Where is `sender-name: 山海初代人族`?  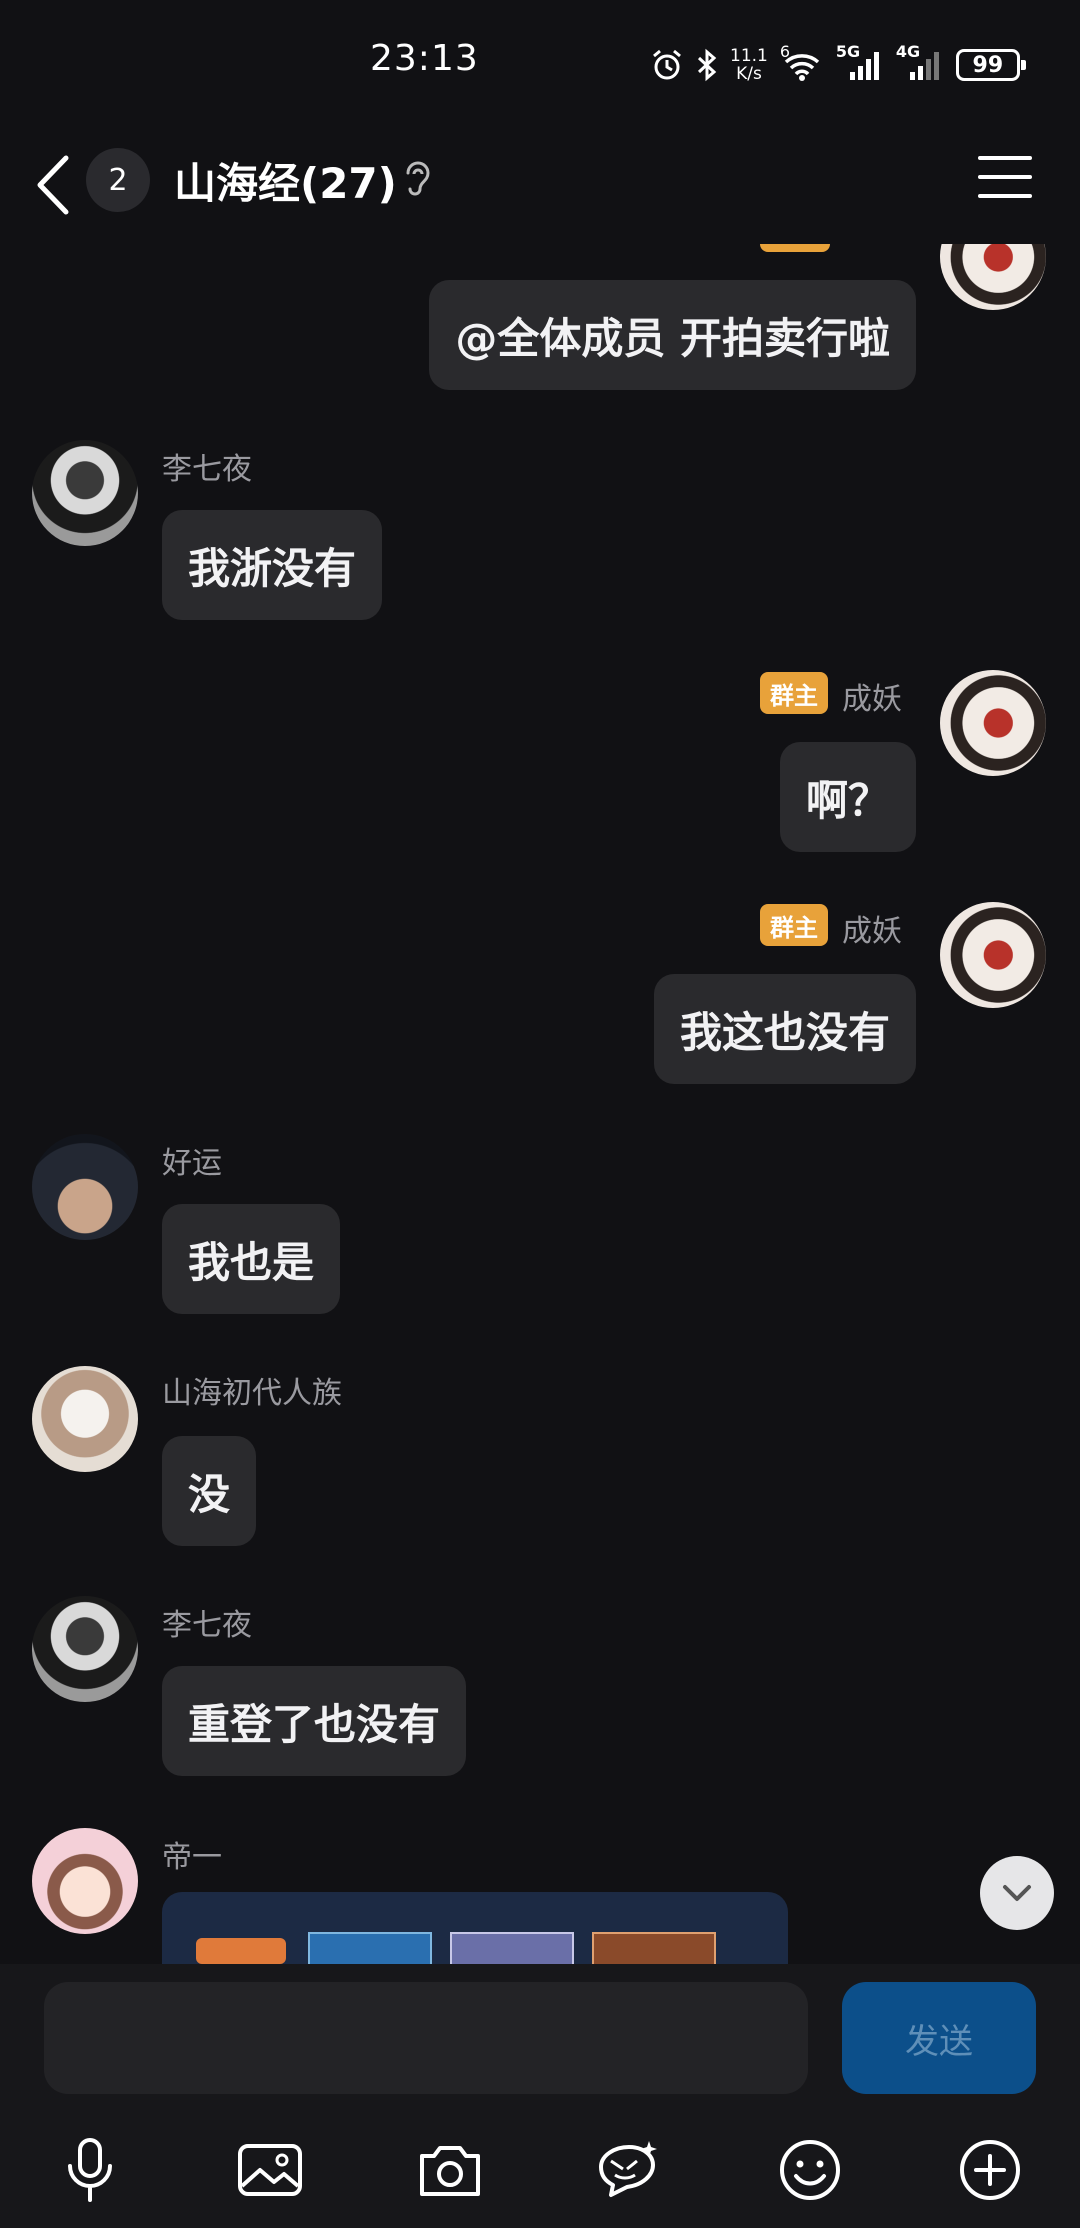 sender-name: 山海初代人族 is located at coordinates (252, 1393).